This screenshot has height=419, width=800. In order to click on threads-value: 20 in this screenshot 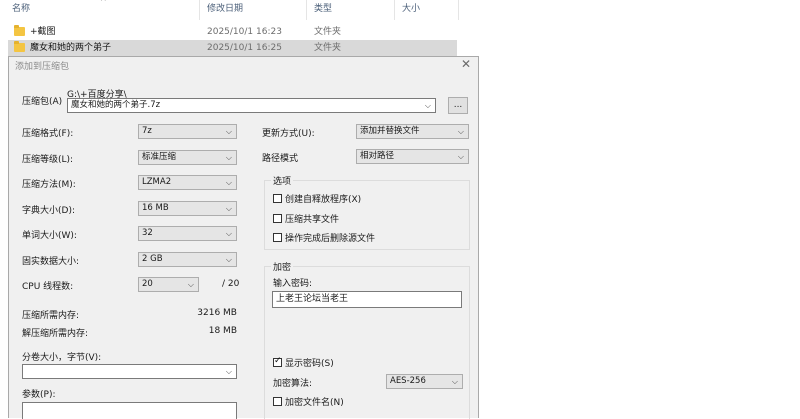, I will do `click(147, 284)`.